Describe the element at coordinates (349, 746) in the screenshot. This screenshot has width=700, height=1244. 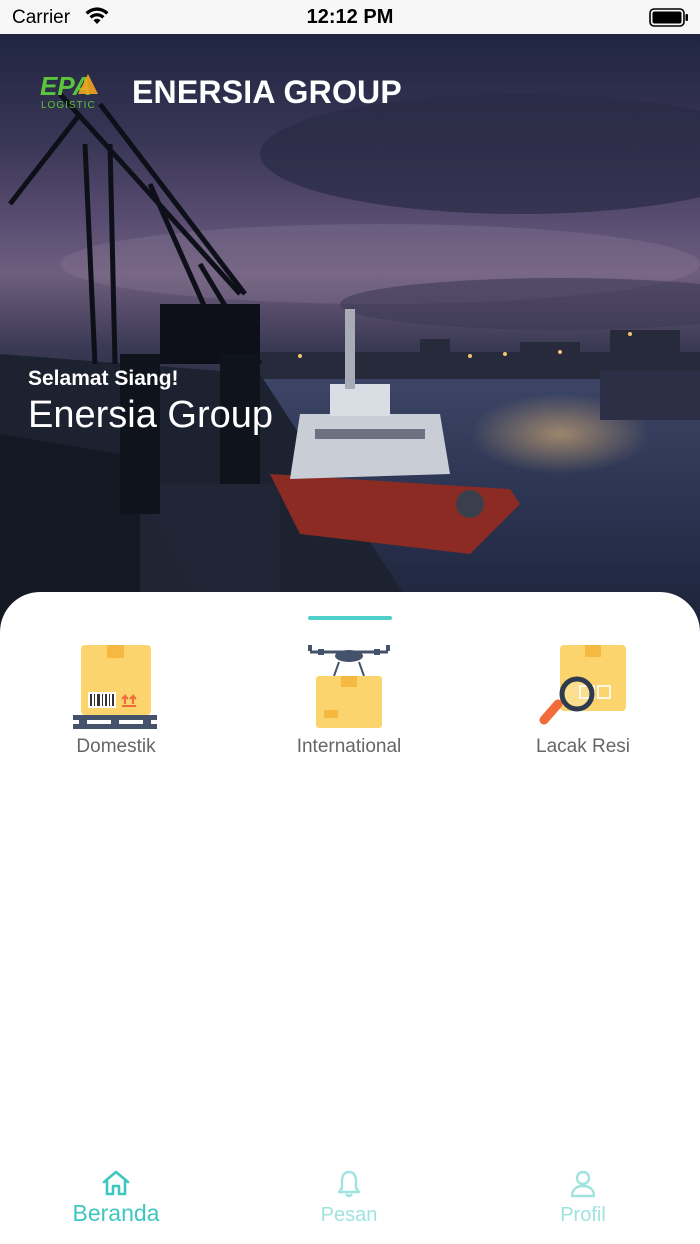
I see `service-label: International` at that location.